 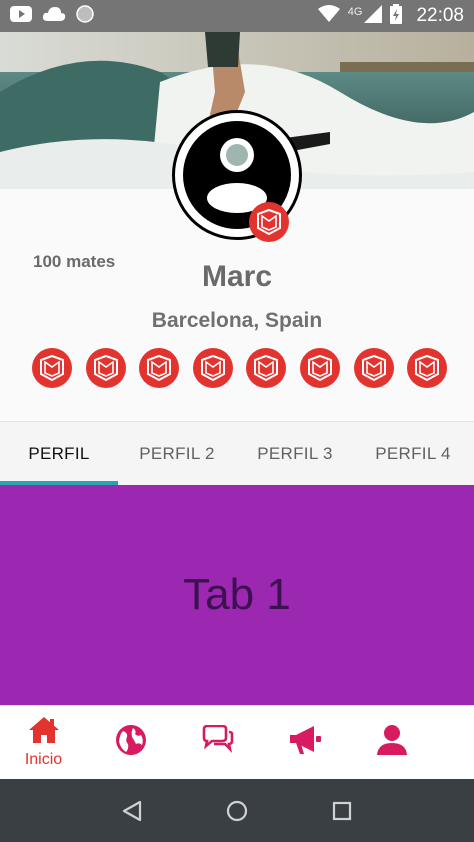 I want to click on profile-name: Marc, so click(x=237, y=276).